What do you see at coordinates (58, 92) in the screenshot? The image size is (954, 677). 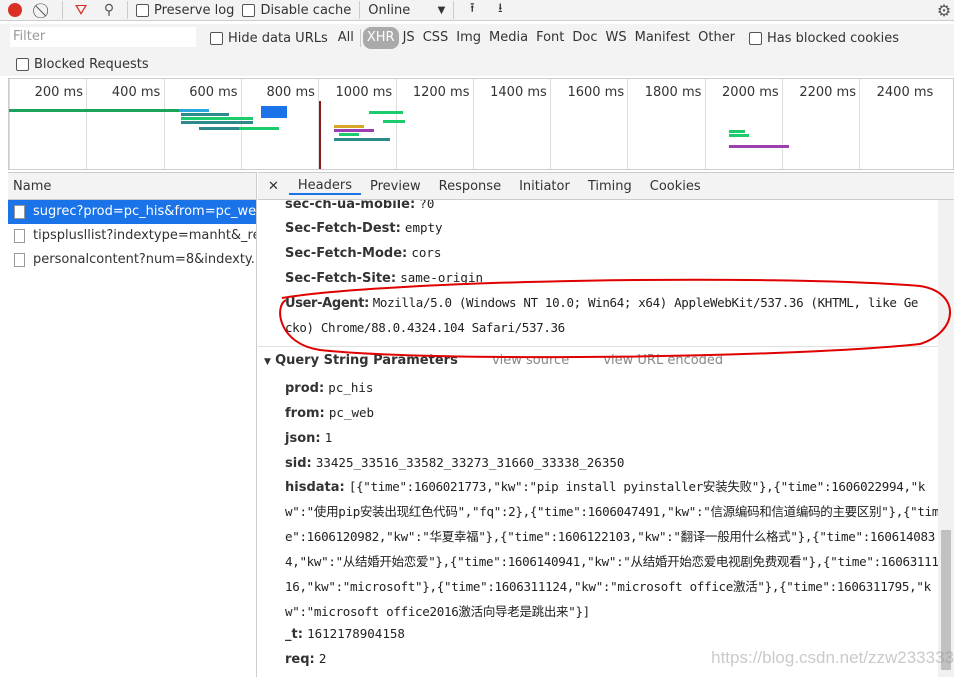 I see `tick-label: 200 ms` at bounding box center [58, 92].